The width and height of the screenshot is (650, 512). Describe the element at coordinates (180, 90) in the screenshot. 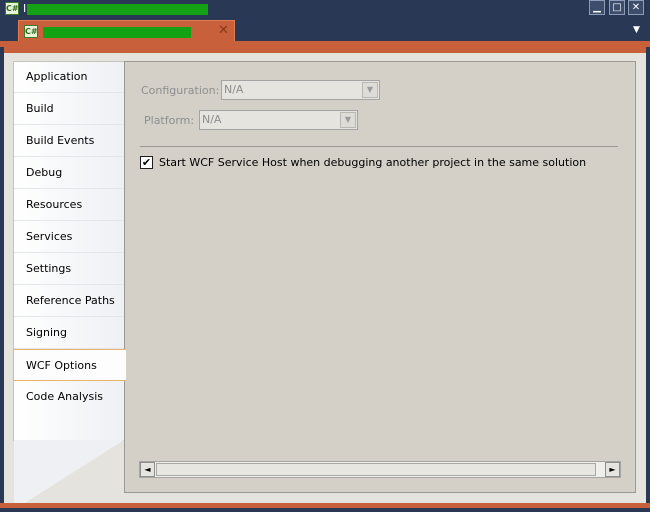

I see `configuration-label: Configuration:` at that location.